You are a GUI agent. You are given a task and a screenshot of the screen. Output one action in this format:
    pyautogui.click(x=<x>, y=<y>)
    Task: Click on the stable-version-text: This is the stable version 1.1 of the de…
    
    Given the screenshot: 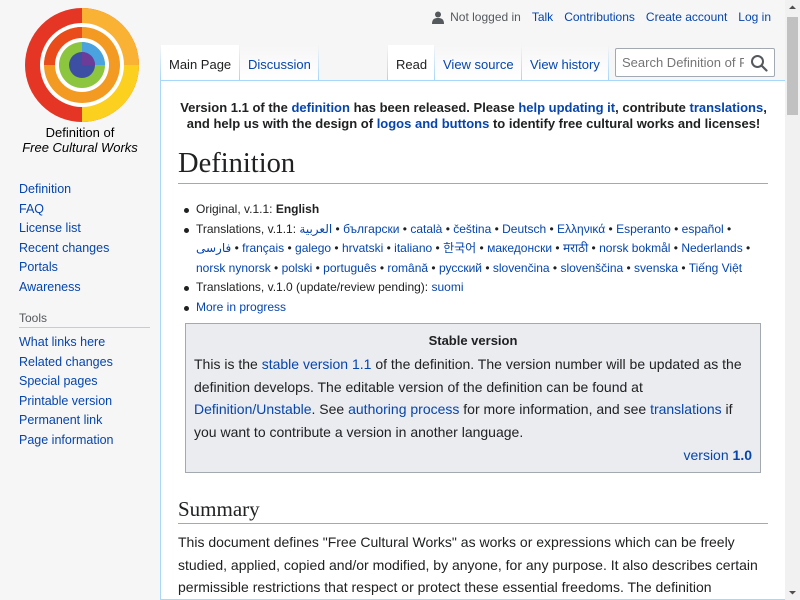 What is the action you would take?
    pyautogui.click(x=473, y=398)
    